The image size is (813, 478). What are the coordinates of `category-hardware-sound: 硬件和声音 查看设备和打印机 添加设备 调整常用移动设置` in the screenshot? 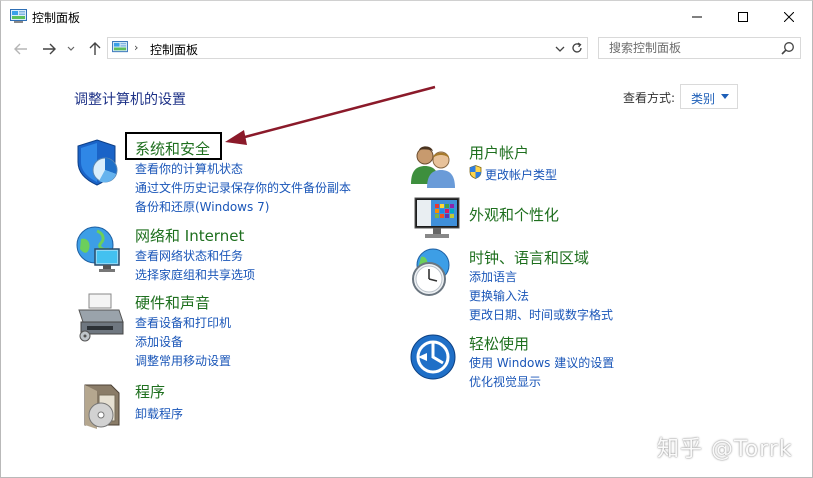 It's located at (225, 332).